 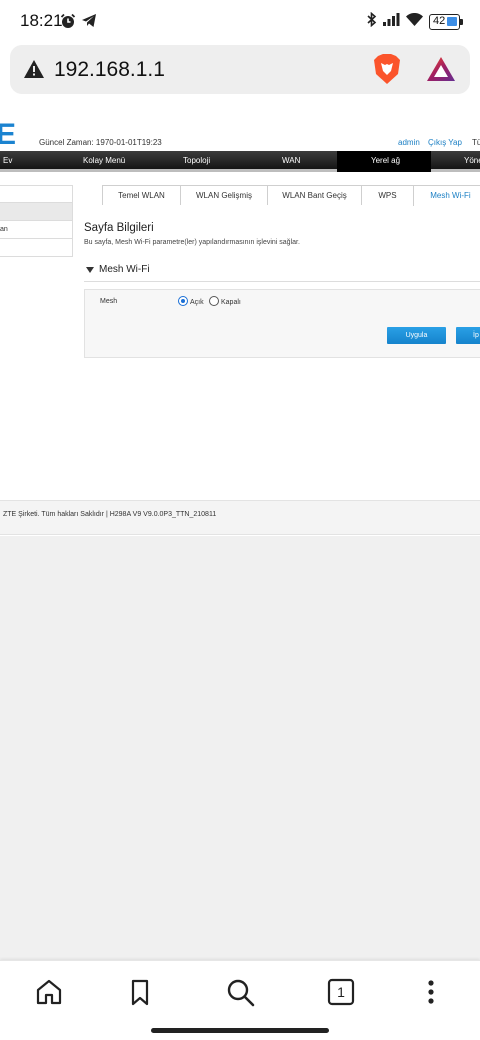 I want to click on status-bar: 18:21 42, so click(x=240, y=21).